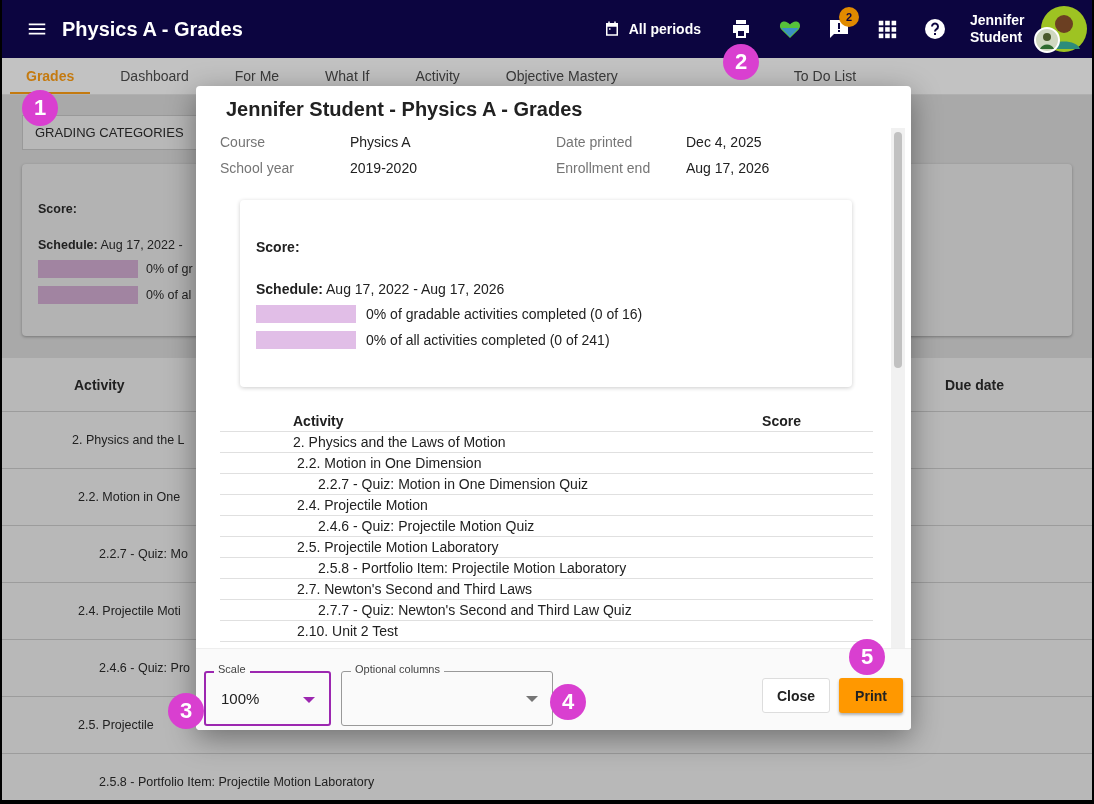 The image size is (1094, 804). I want to click on info-label: School year, so click(257, 168).